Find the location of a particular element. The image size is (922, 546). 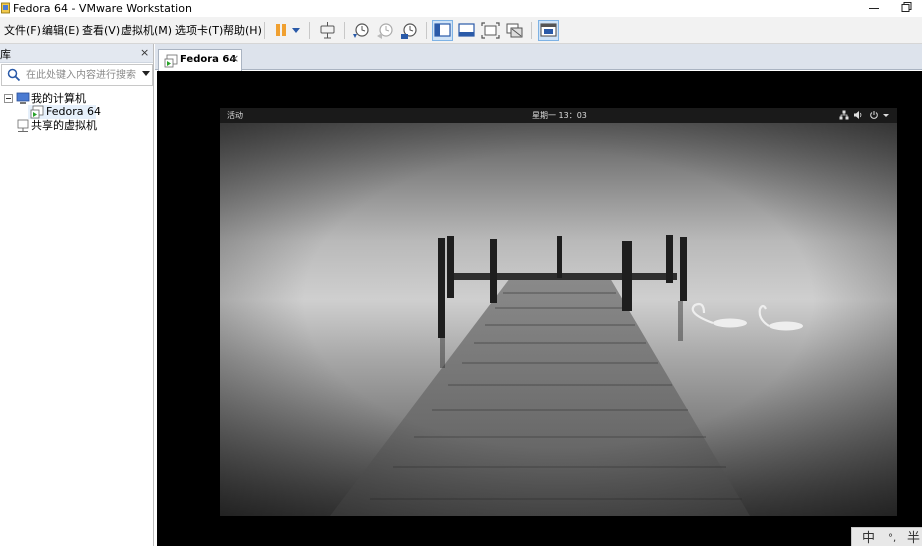

snapshot-revert-icon is located at coordinates (385, 31).